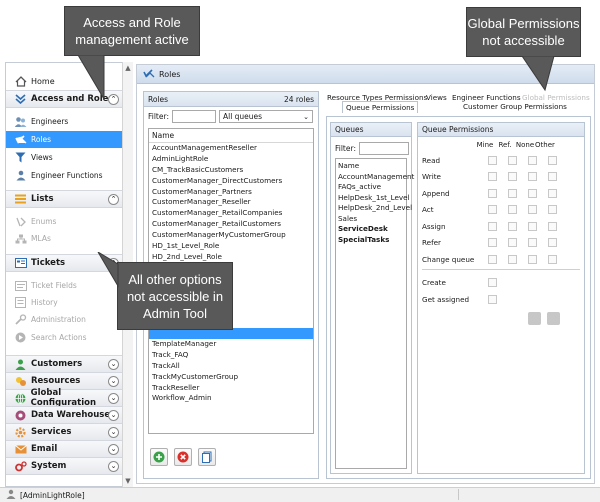 This screenshot has width=600, height=502. Describe the element at coordinates (66, 199) in the screenshot. I see `group-lists: Lists ⌃` at that location.